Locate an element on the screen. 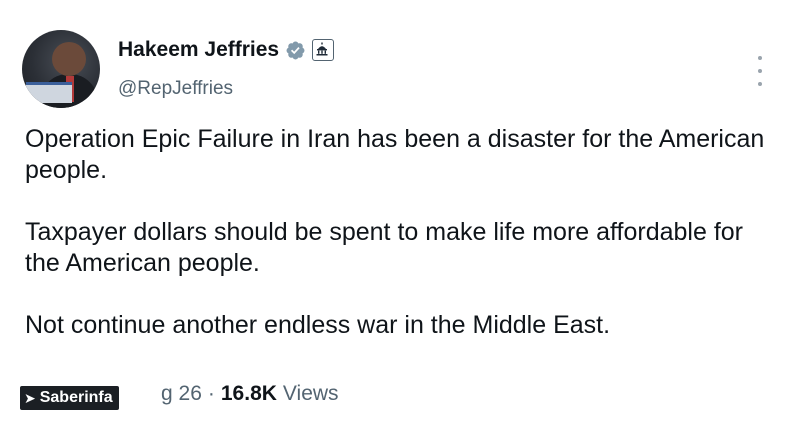 Image resolution: width=800 pixels, height=431 pixels. author-name-row: Hakeem Jeffries is located at coordinates (226, 50).